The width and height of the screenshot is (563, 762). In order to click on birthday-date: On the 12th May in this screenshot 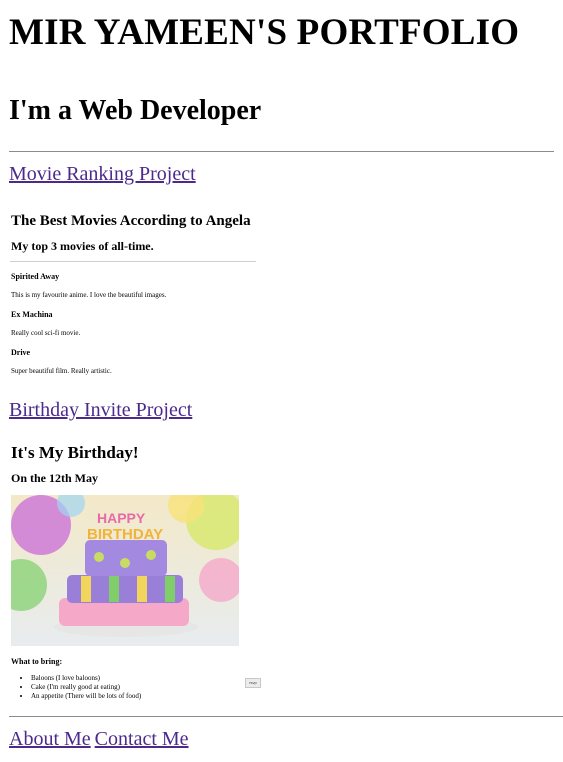, I will do `click(54, 478)`.